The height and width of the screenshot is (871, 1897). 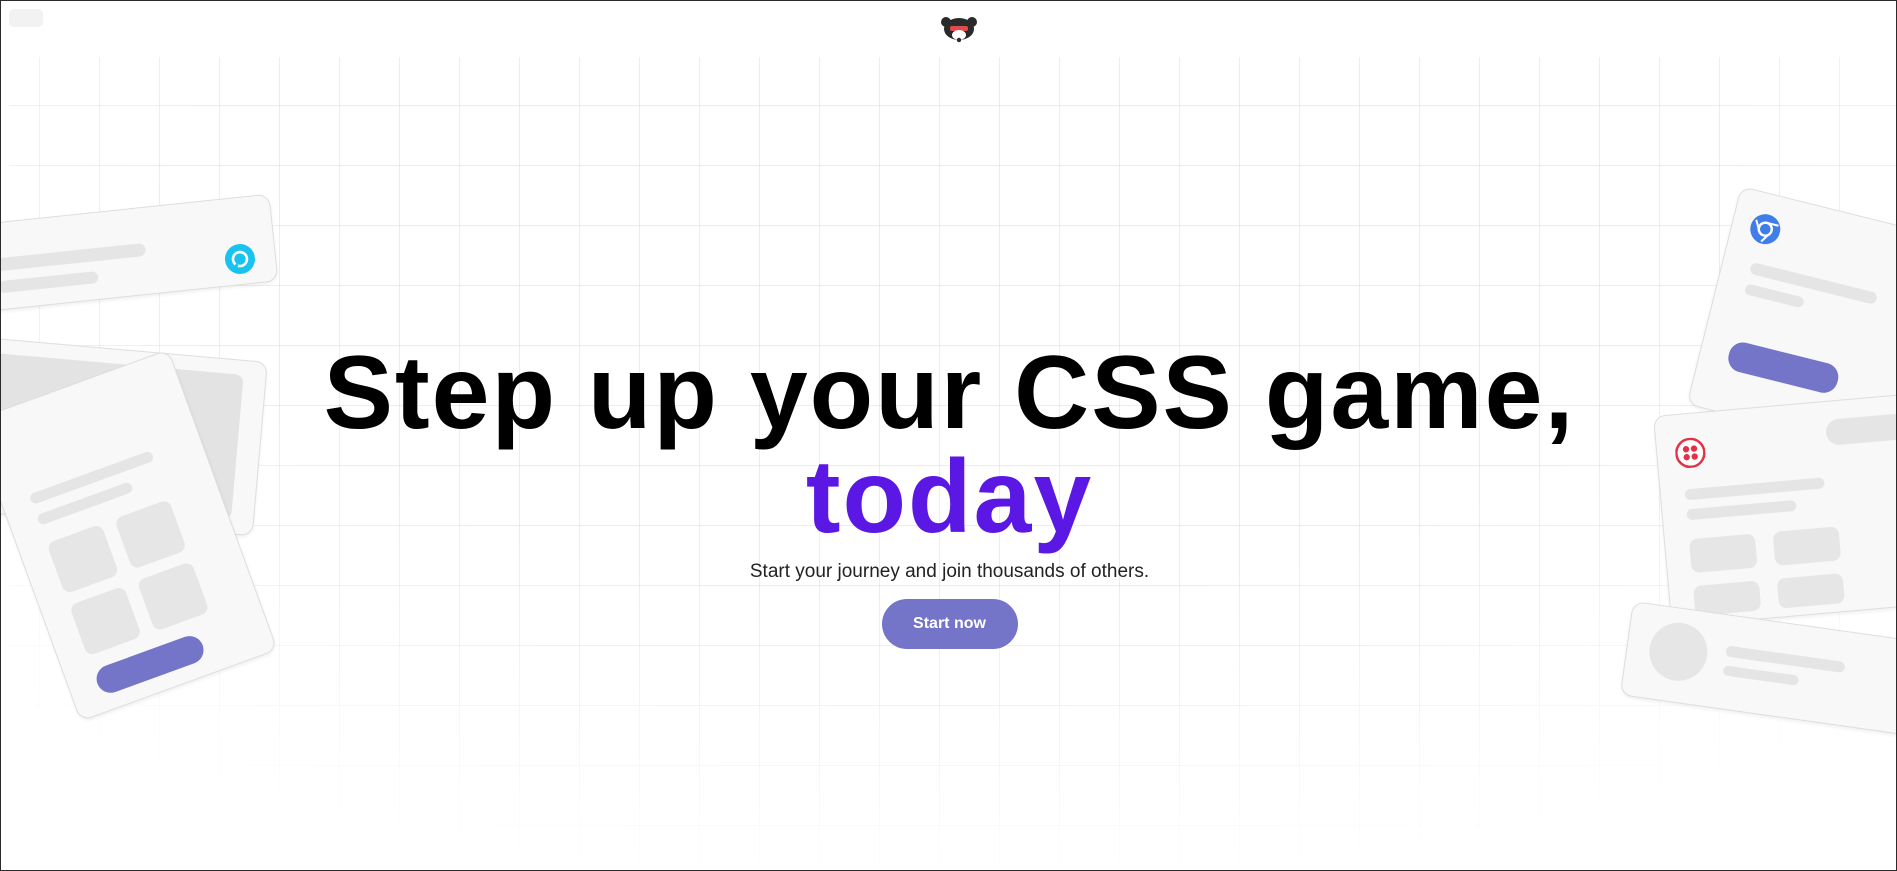 What do you see at coordinates (959, 30) in the screenshot?
I see `bear-logo-icon` at bounding box center [959, 30].